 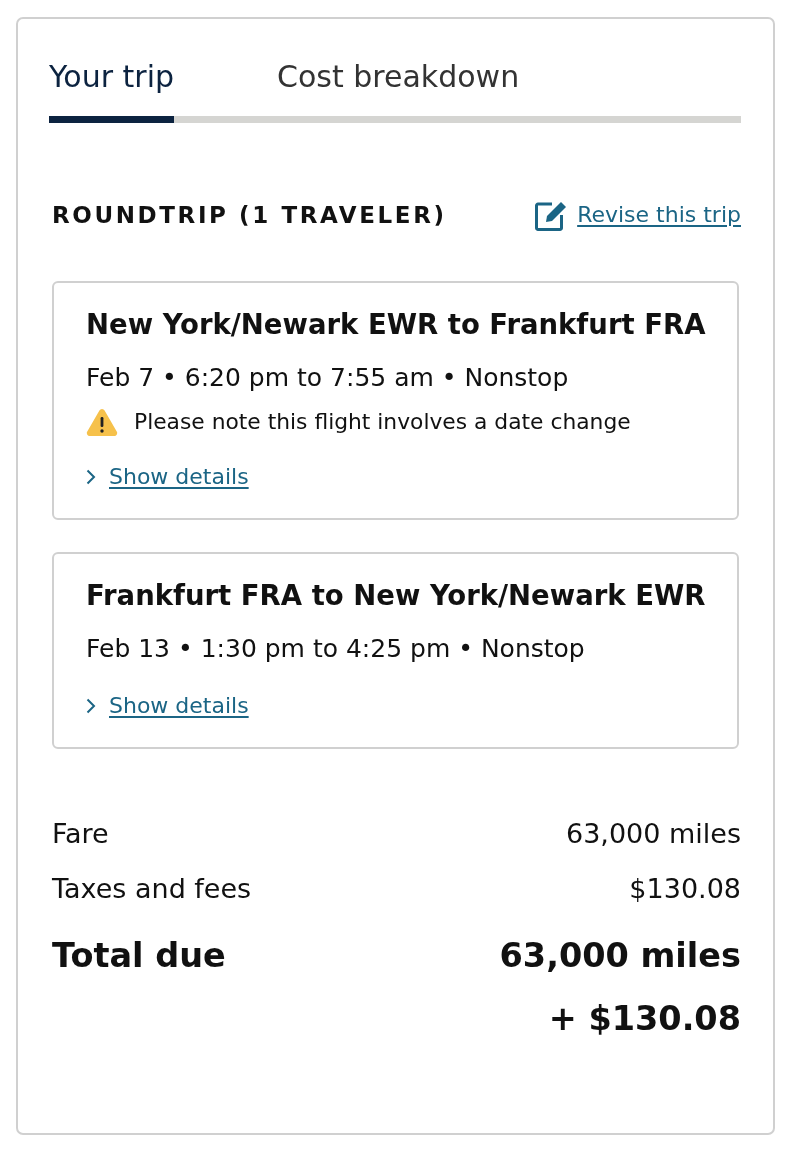 What do you see at coordinates (620, 956) in the screenshot?
I see `total-miles: 63,000 miles` at bounding box center [620, 956].